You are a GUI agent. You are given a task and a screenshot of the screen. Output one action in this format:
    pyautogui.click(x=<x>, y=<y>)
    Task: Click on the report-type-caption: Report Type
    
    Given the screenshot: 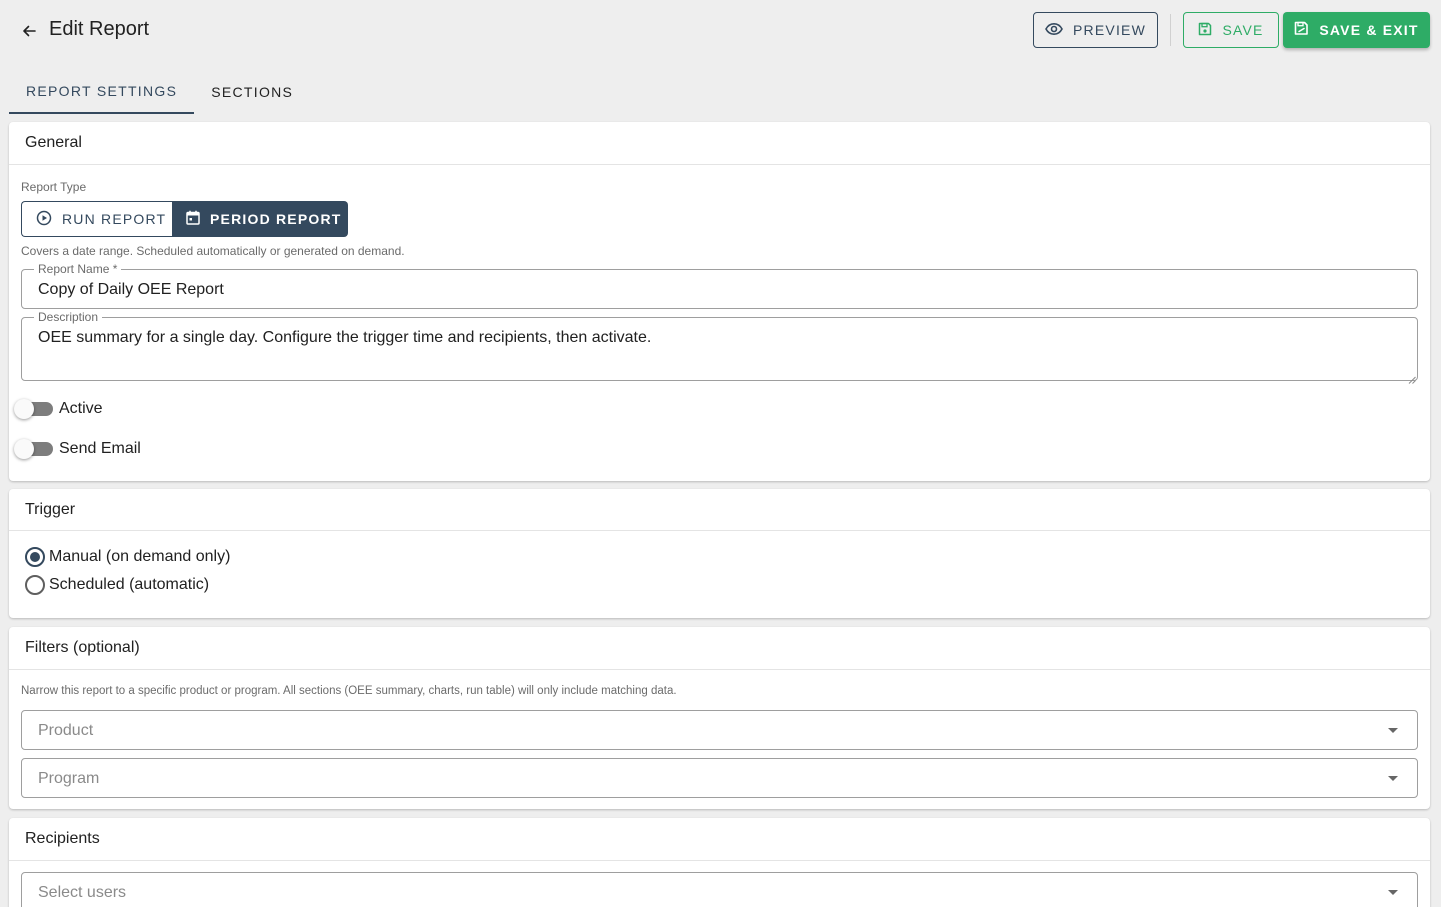 What is the action you would take?
    pyautogui.click(x=54, y=187)
    